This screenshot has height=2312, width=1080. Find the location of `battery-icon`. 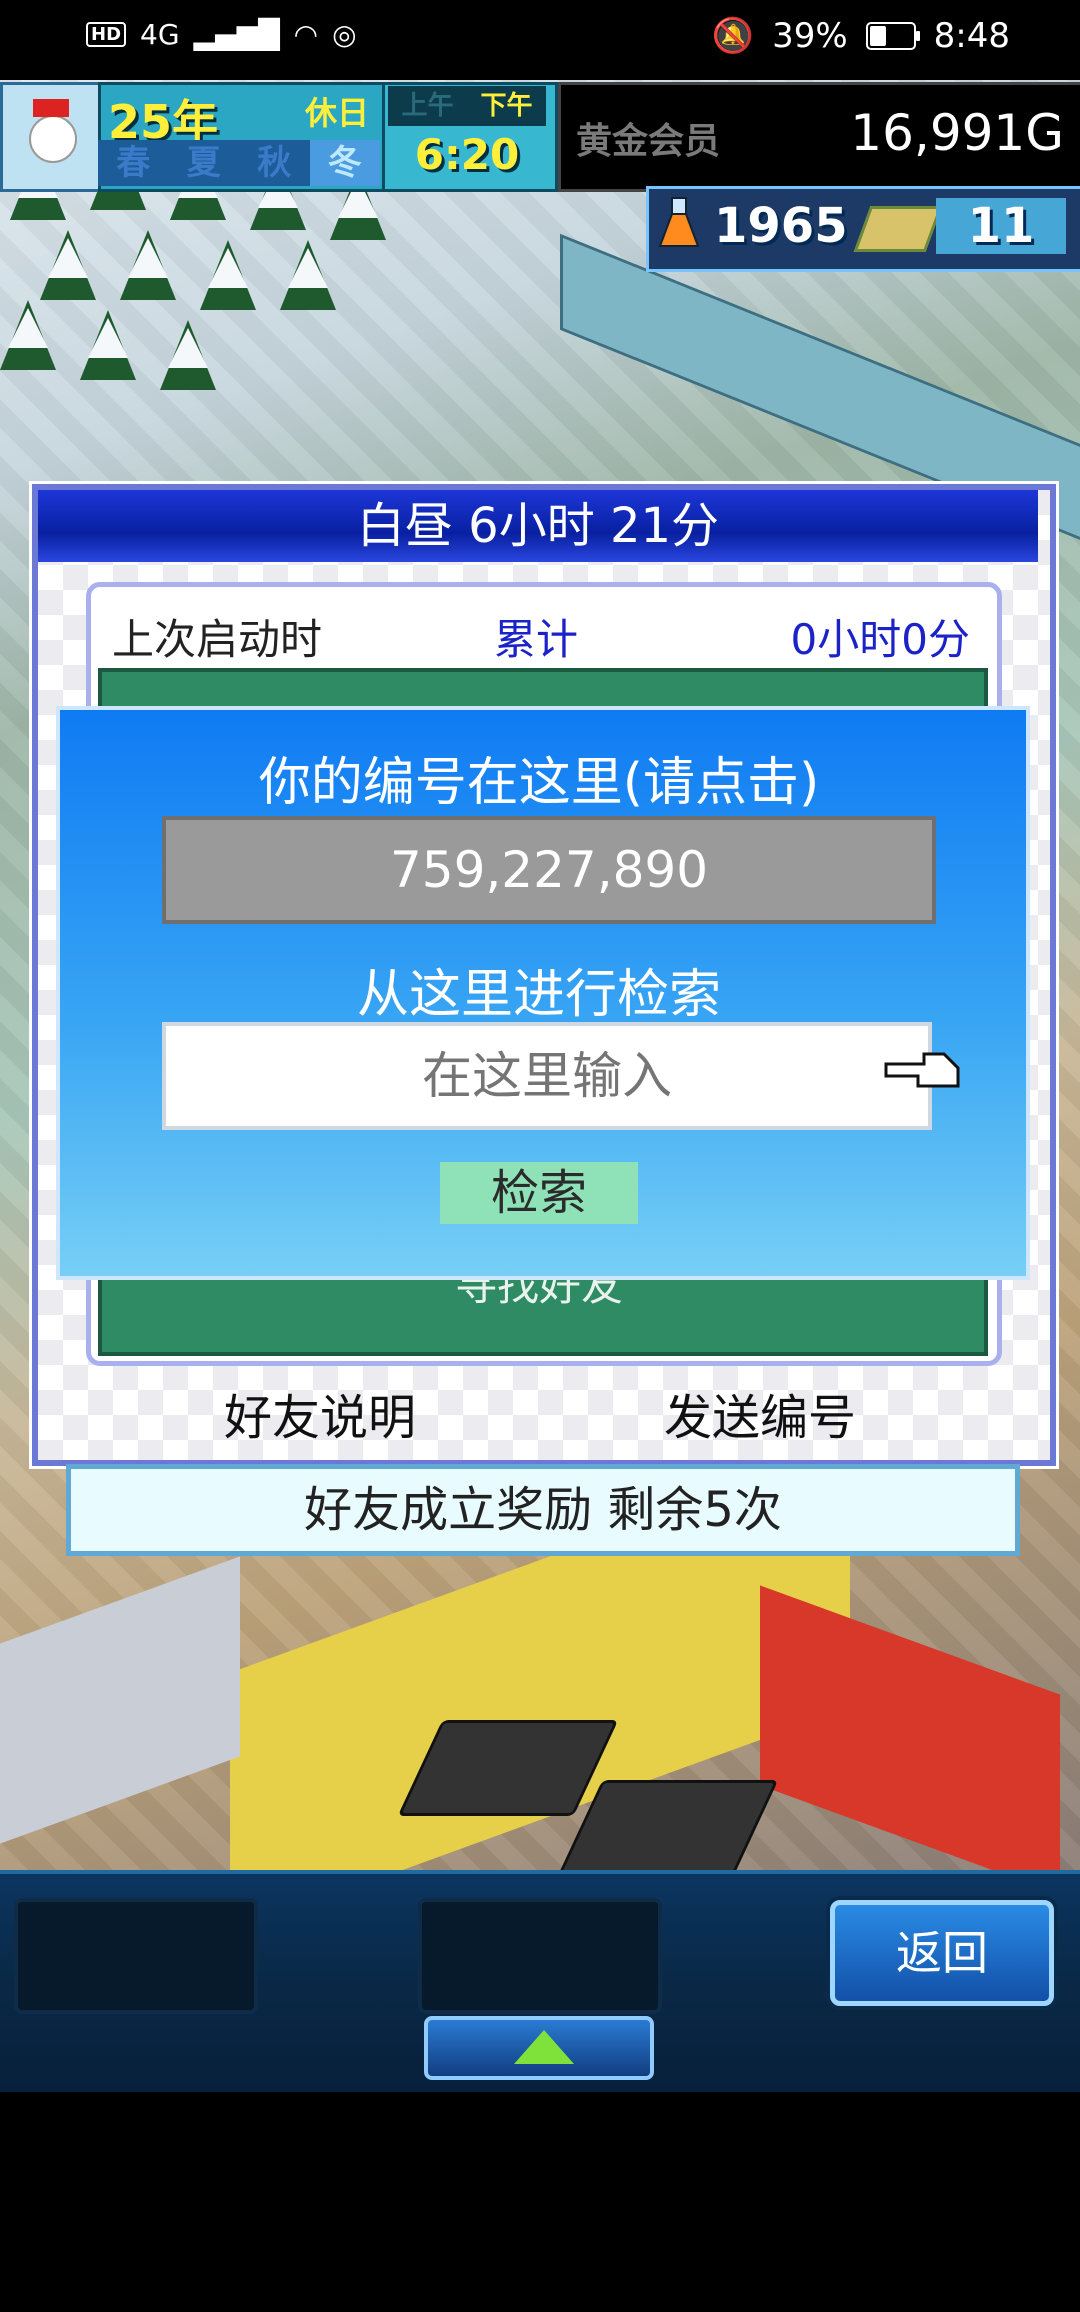

battery-icon is located at coordinates (892, 36).